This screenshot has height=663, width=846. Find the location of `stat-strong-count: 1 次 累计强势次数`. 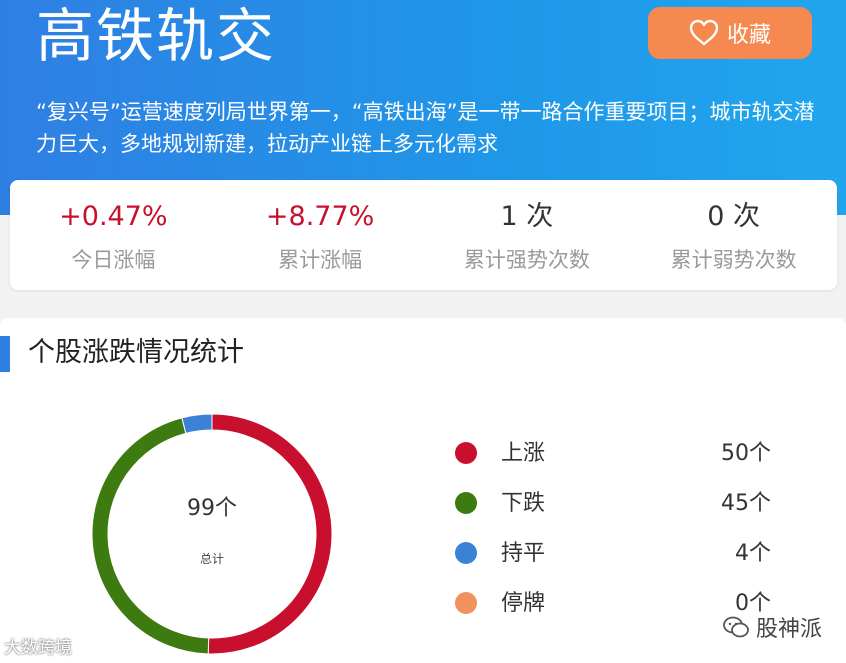

stat-strong-count: 1 次 累计强势次数 is located at coordinates (527, 235).